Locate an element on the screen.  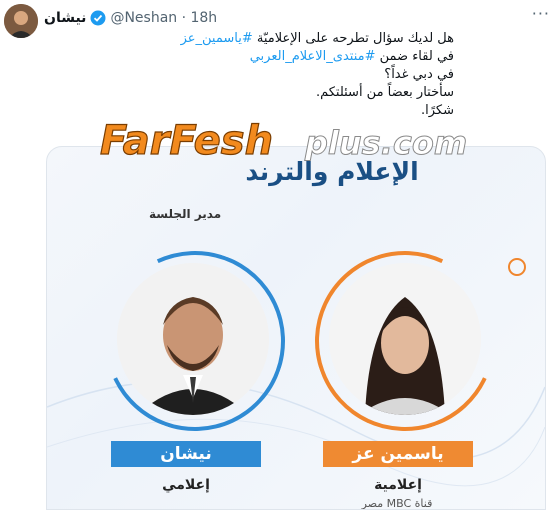
speaker-photo-neshan is located at coordinates (193, 339).